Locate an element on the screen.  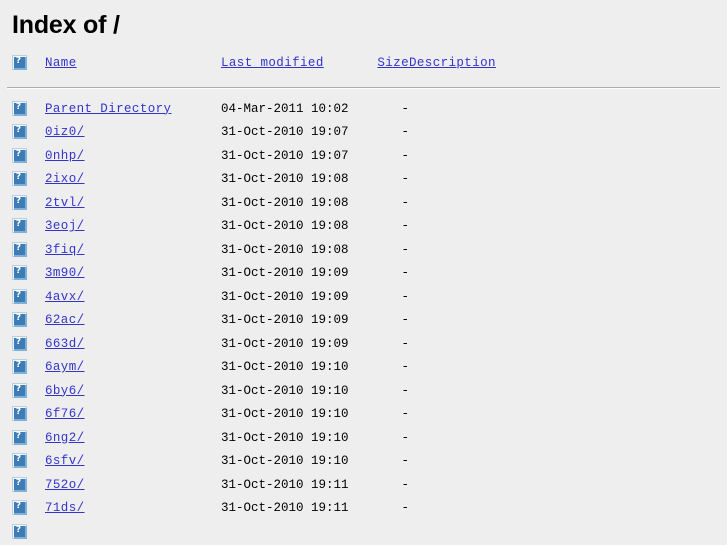
directory-link: 6by6/ is located at coordinates (65, 391).